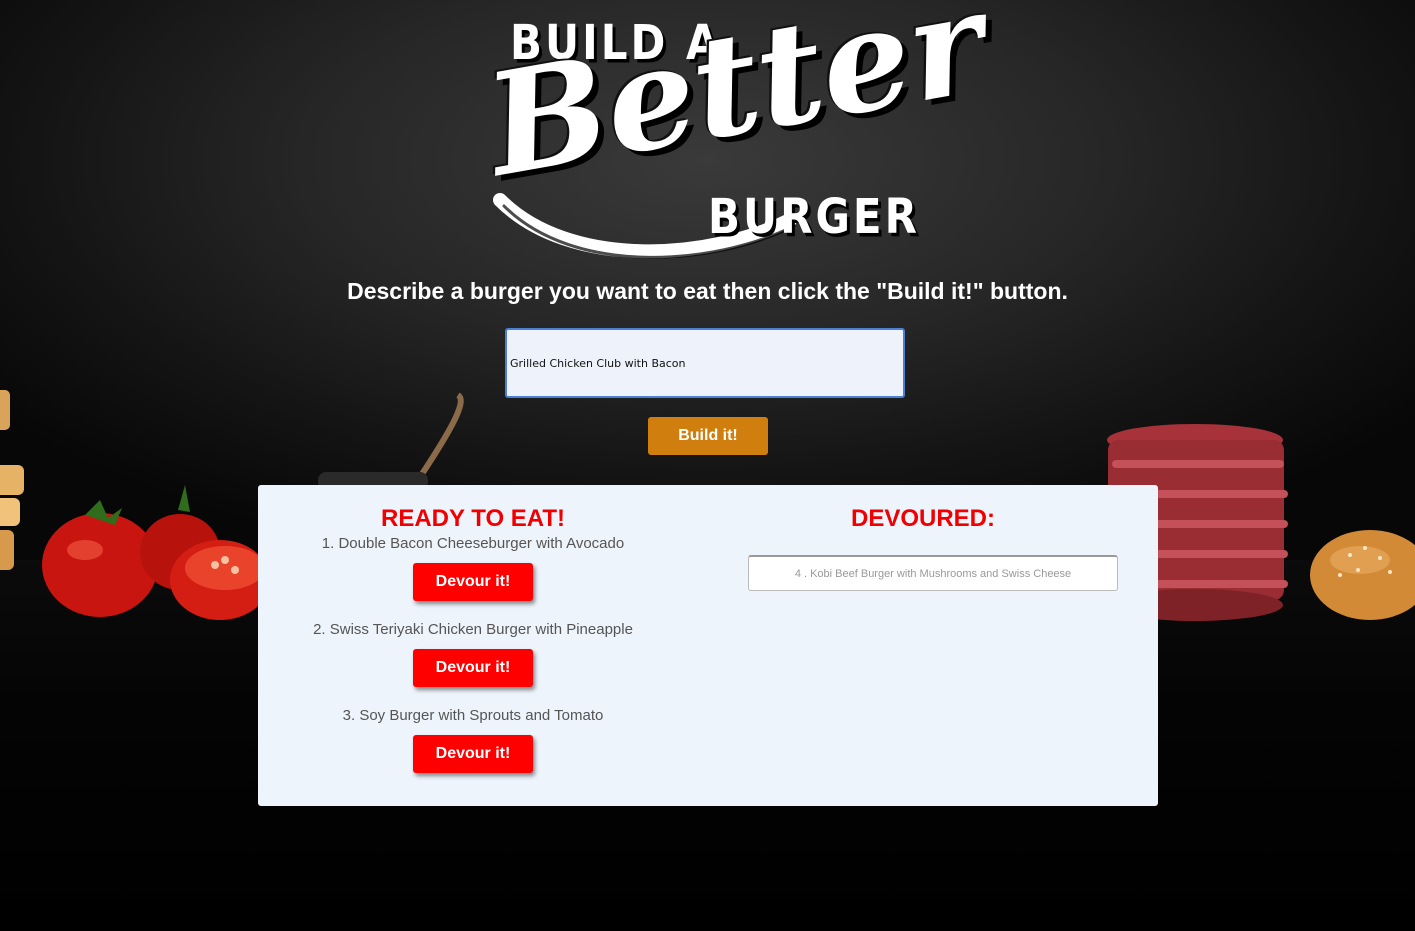  Describe the element at coordinates (473, 715) in the screenshot. I see `burger-name: 3. Soy Burger with Sprouts and Tomato` at that location.